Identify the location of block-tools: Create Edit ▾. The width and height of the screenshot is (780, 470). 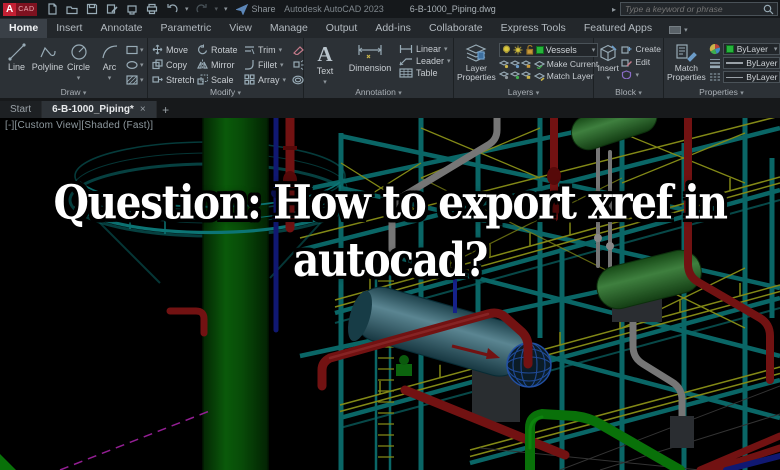
(641, 63).